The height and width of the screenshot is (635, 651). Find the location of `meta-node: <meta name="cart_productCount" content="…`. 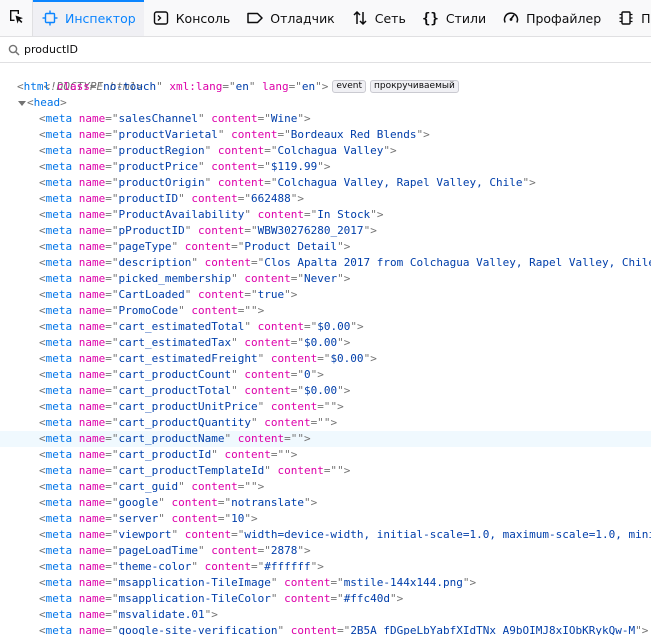

meta-node: <meta name="cart_productCount" content="… is located at coordinates (325, 375).